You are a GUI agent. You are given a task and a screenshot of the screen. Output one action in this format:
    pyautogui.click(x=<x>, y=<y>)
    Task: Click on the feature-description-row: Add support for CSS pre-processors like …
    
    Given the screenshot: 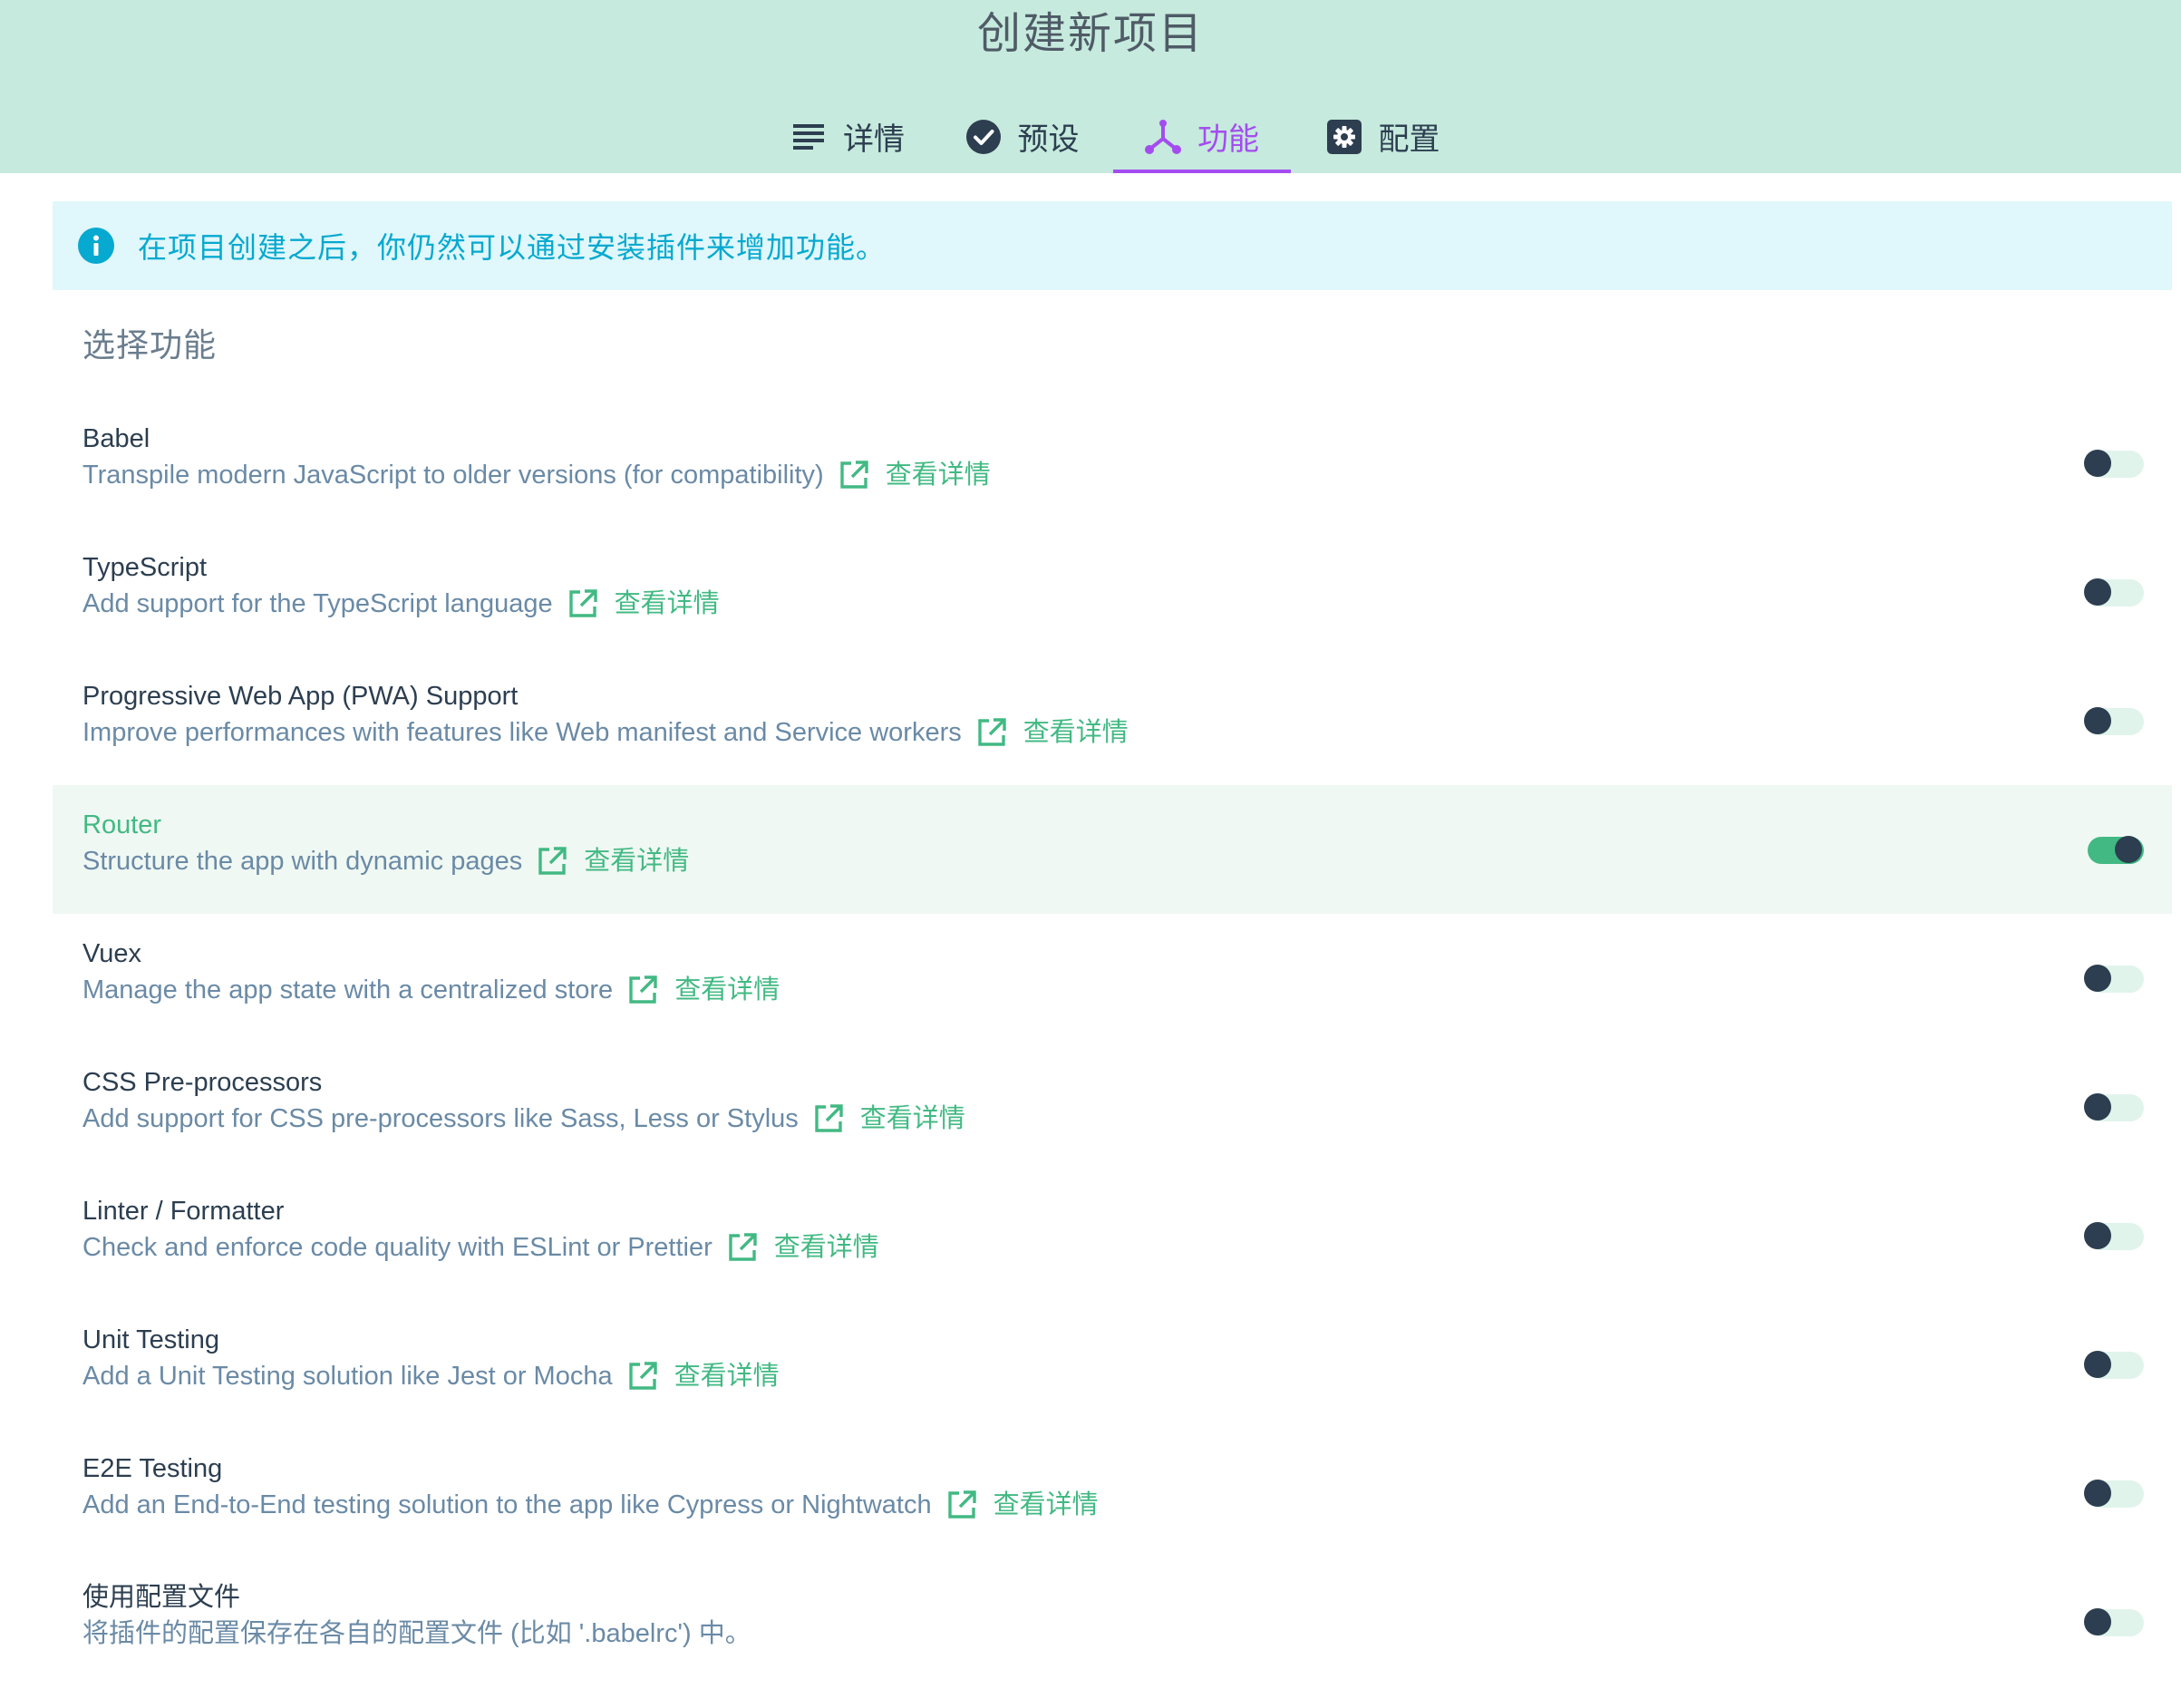 What is the action you would take?
    pyautogui.click(x=523, y=1118)
    